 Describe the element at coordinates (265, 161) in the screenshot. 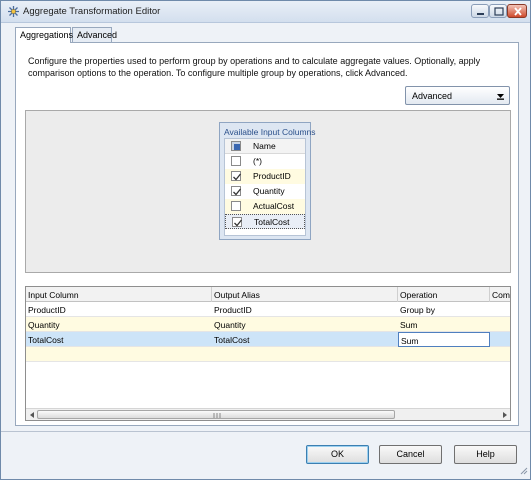

I see `input-column-row: (*)` at that location.